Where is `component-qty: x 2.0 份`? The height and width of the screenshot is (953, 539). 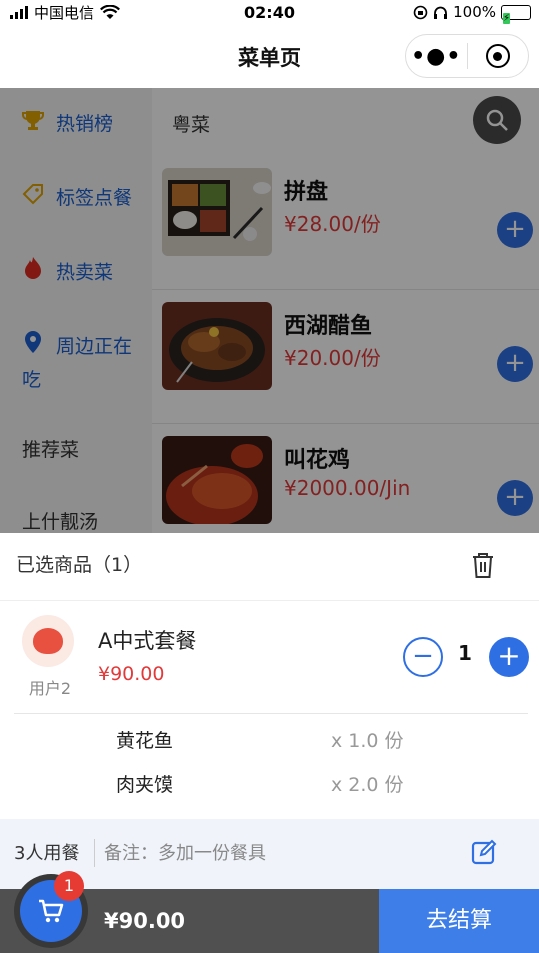 component-qty: x 2.0 份 is located at coordinates (367, 785).